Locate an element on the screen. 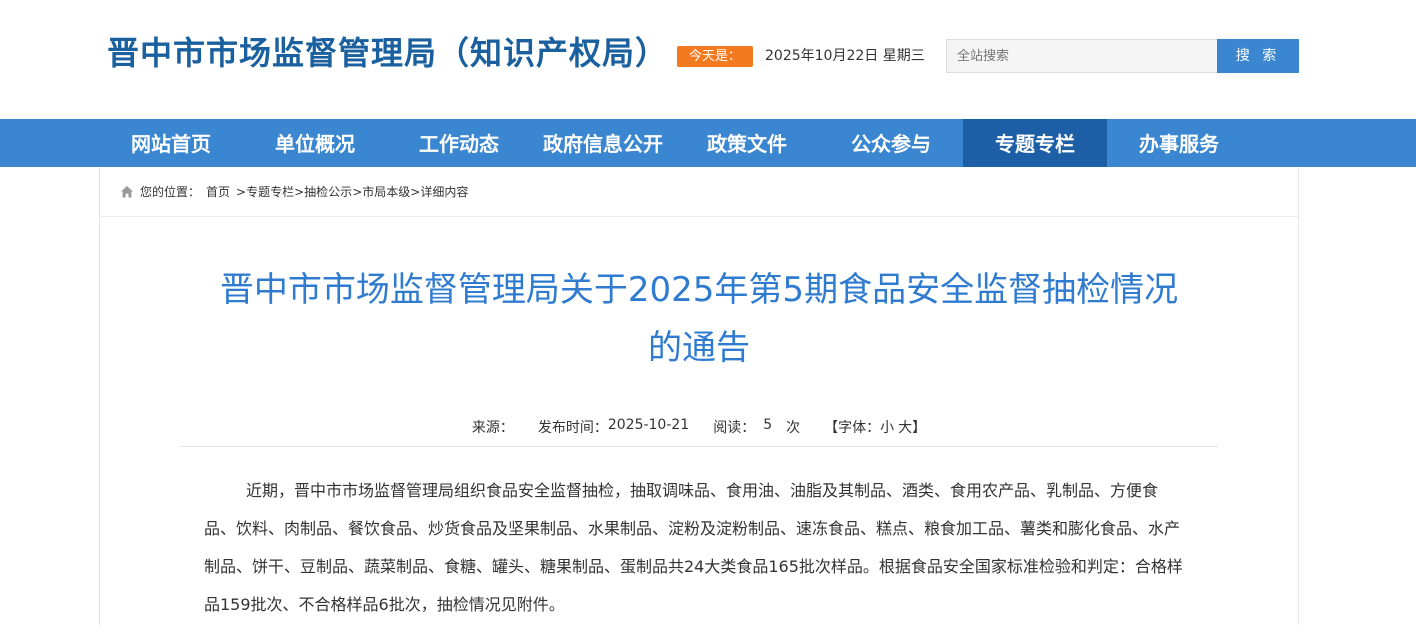  breadcrumb-city-bureau: 市局本级 is located at coordinates (386, 191).